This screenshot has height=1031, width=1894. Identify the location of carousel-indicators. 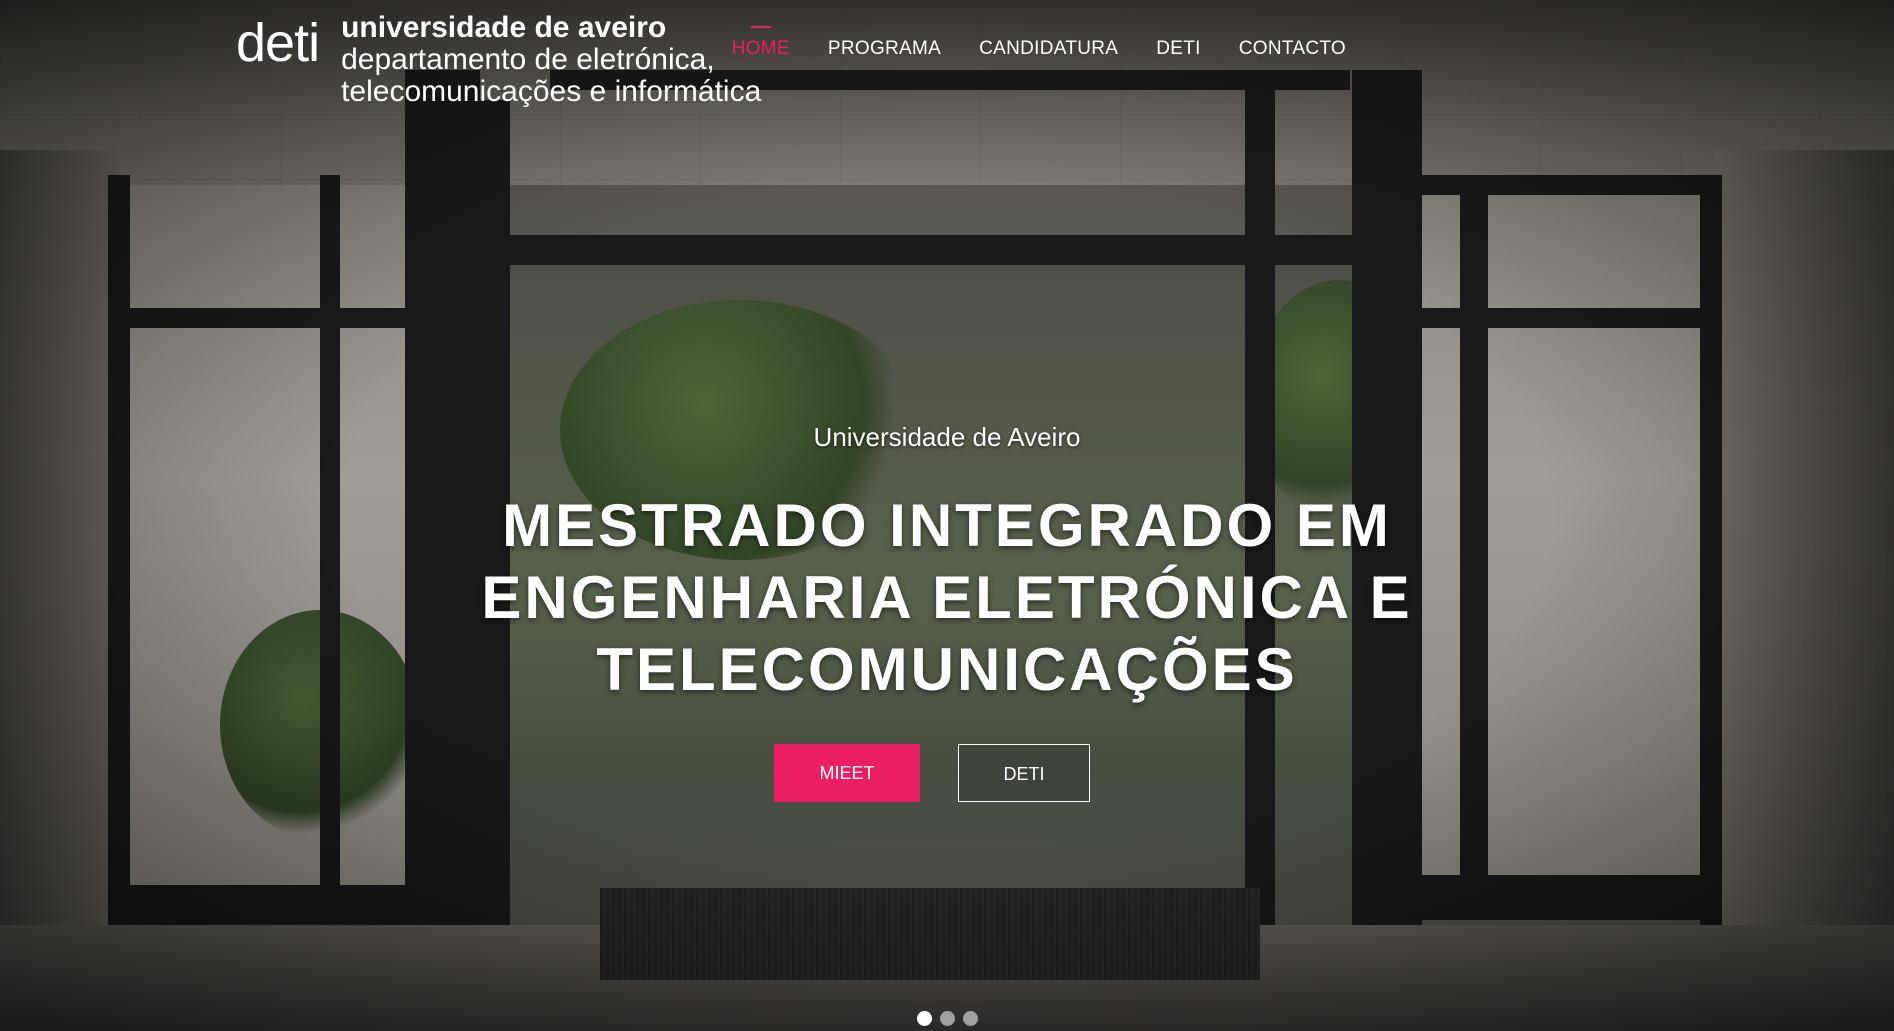
(947, 1018).